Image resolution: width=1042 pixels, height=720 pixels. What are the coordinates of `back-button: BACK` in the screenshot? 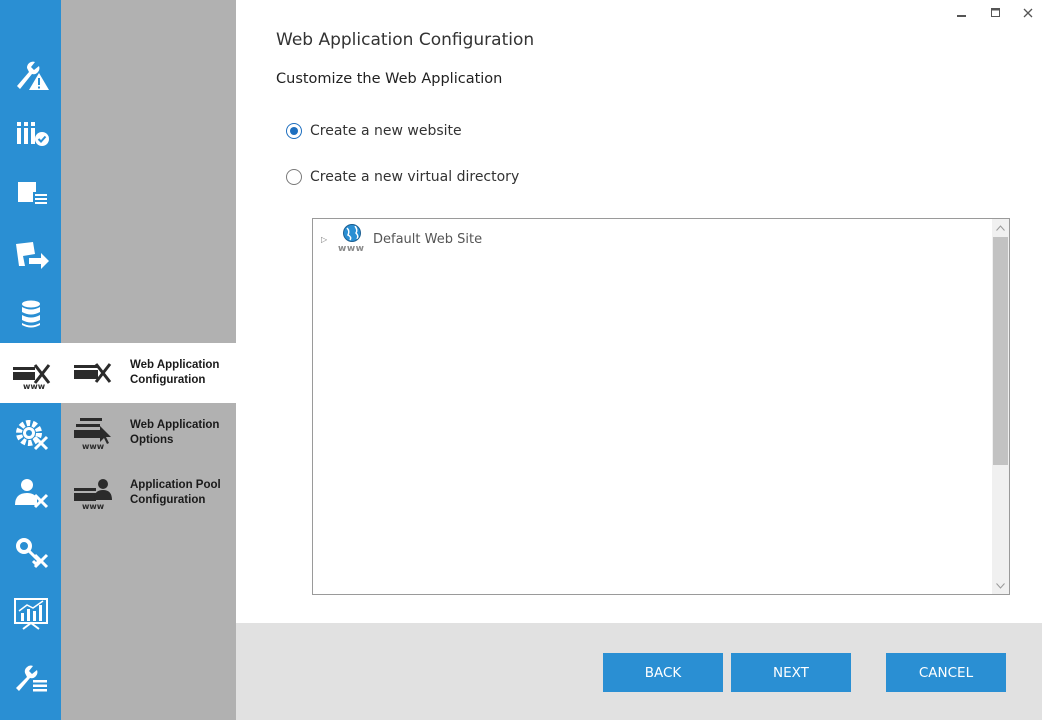 It's located at (663, 672).